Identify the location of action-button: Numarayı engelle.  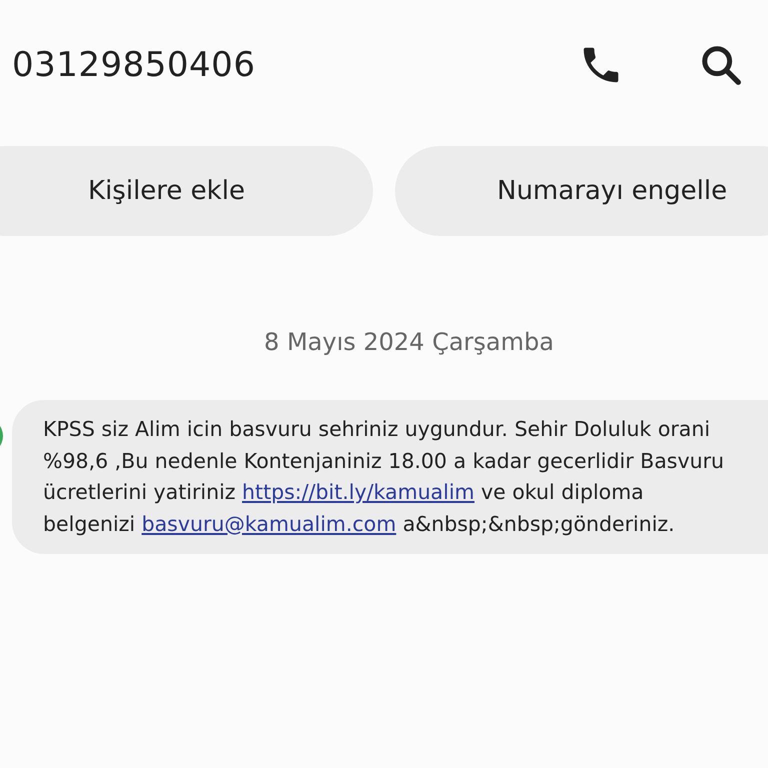
(581, 191).